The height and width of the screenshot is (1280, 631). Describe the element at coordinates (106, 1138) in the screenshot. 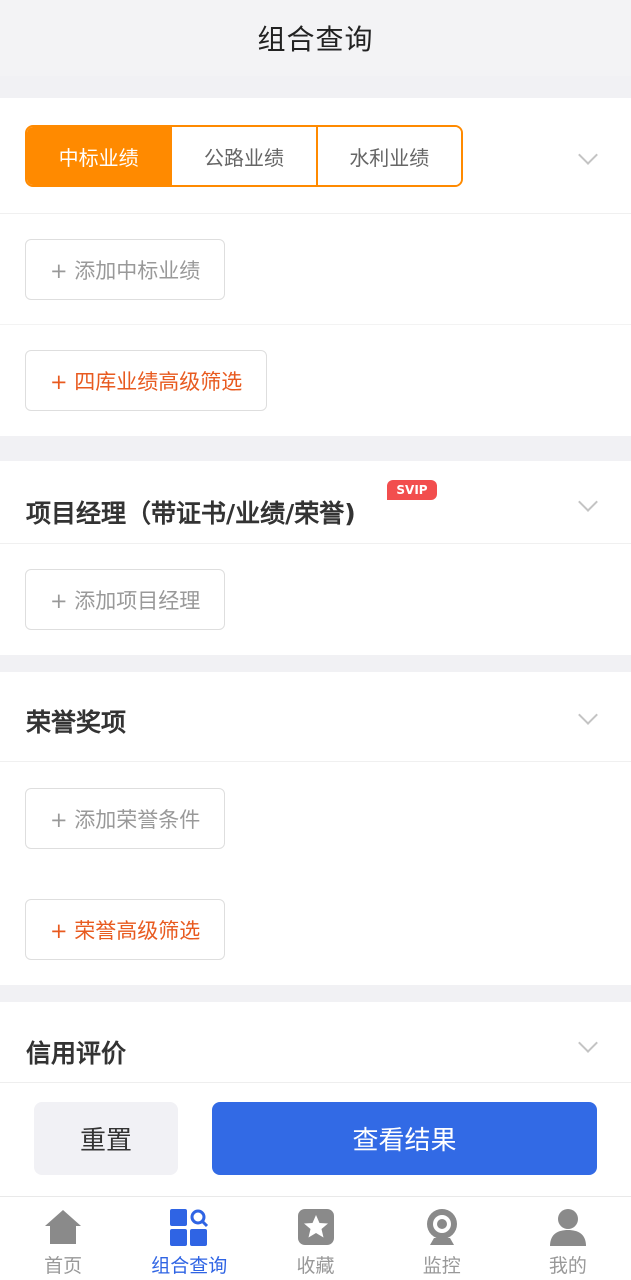

I see `reset-button: 重置` at that location.